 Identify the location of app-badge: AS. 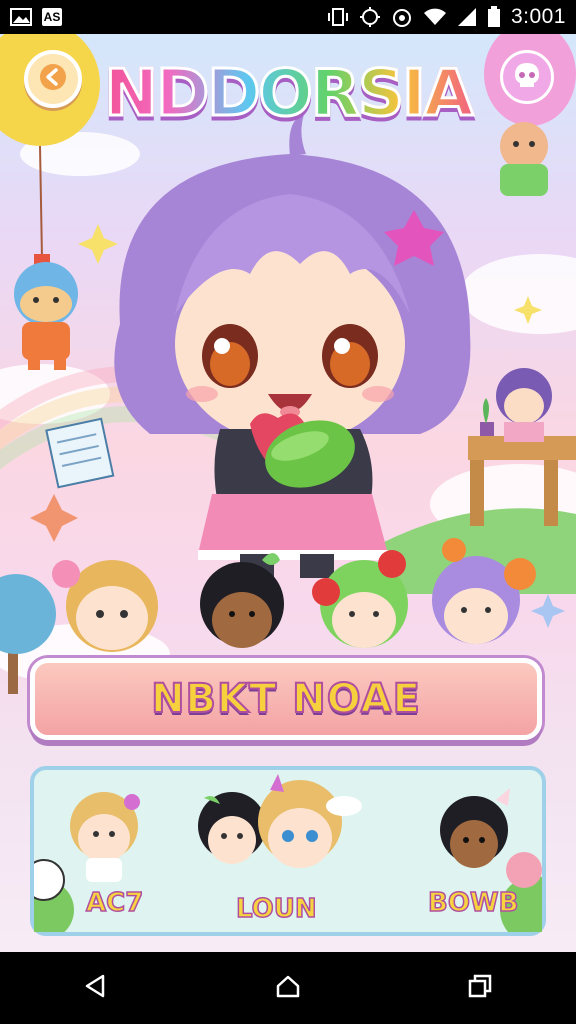
(52, 17).